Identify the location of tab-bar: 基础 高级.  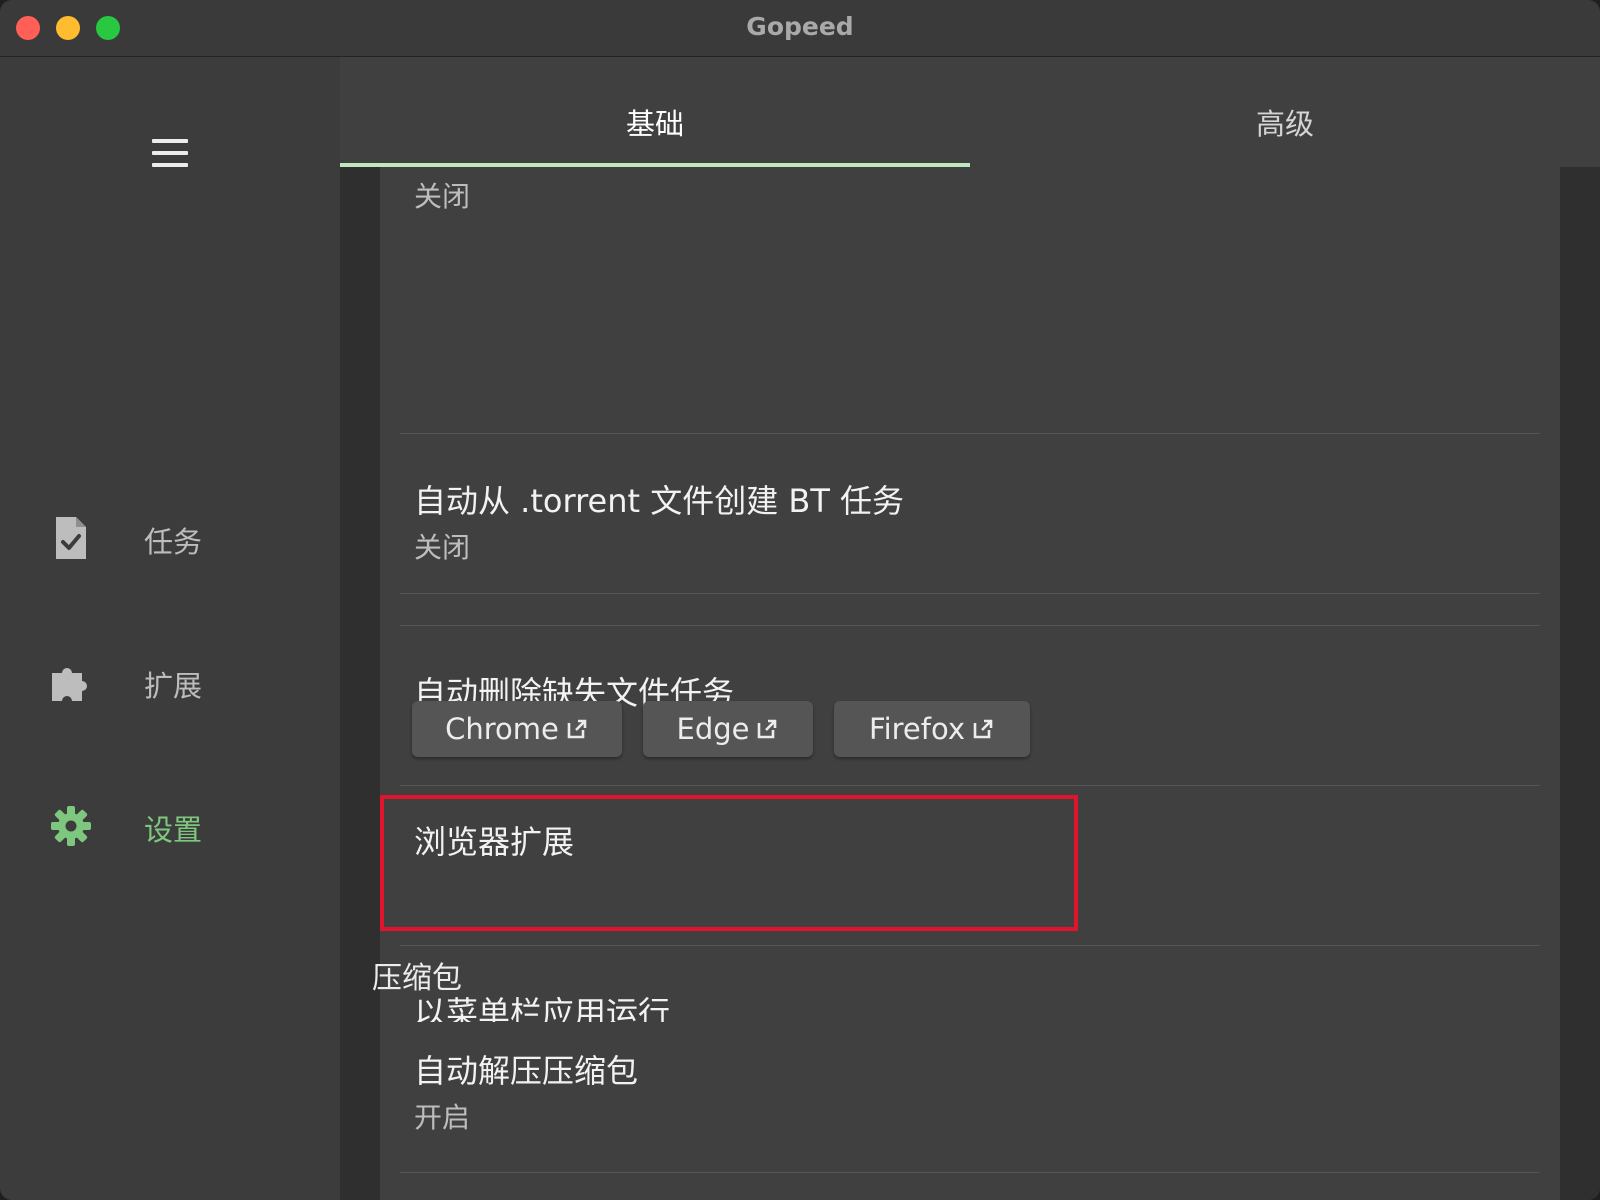
(970, 112).